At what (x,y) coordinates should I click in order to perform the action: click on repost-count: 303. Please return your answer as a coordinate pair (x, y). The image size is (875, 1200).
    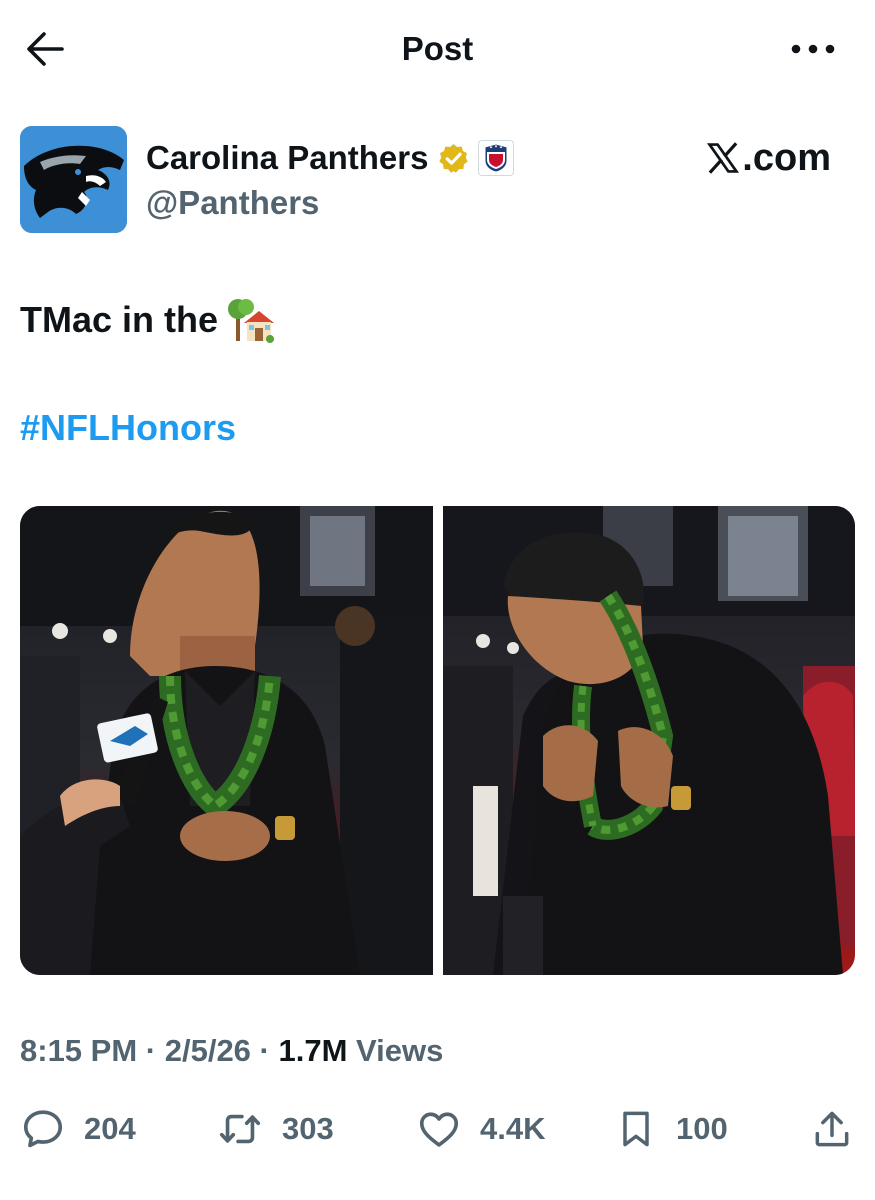
    Looking at the image, I should click on (308, 1128).